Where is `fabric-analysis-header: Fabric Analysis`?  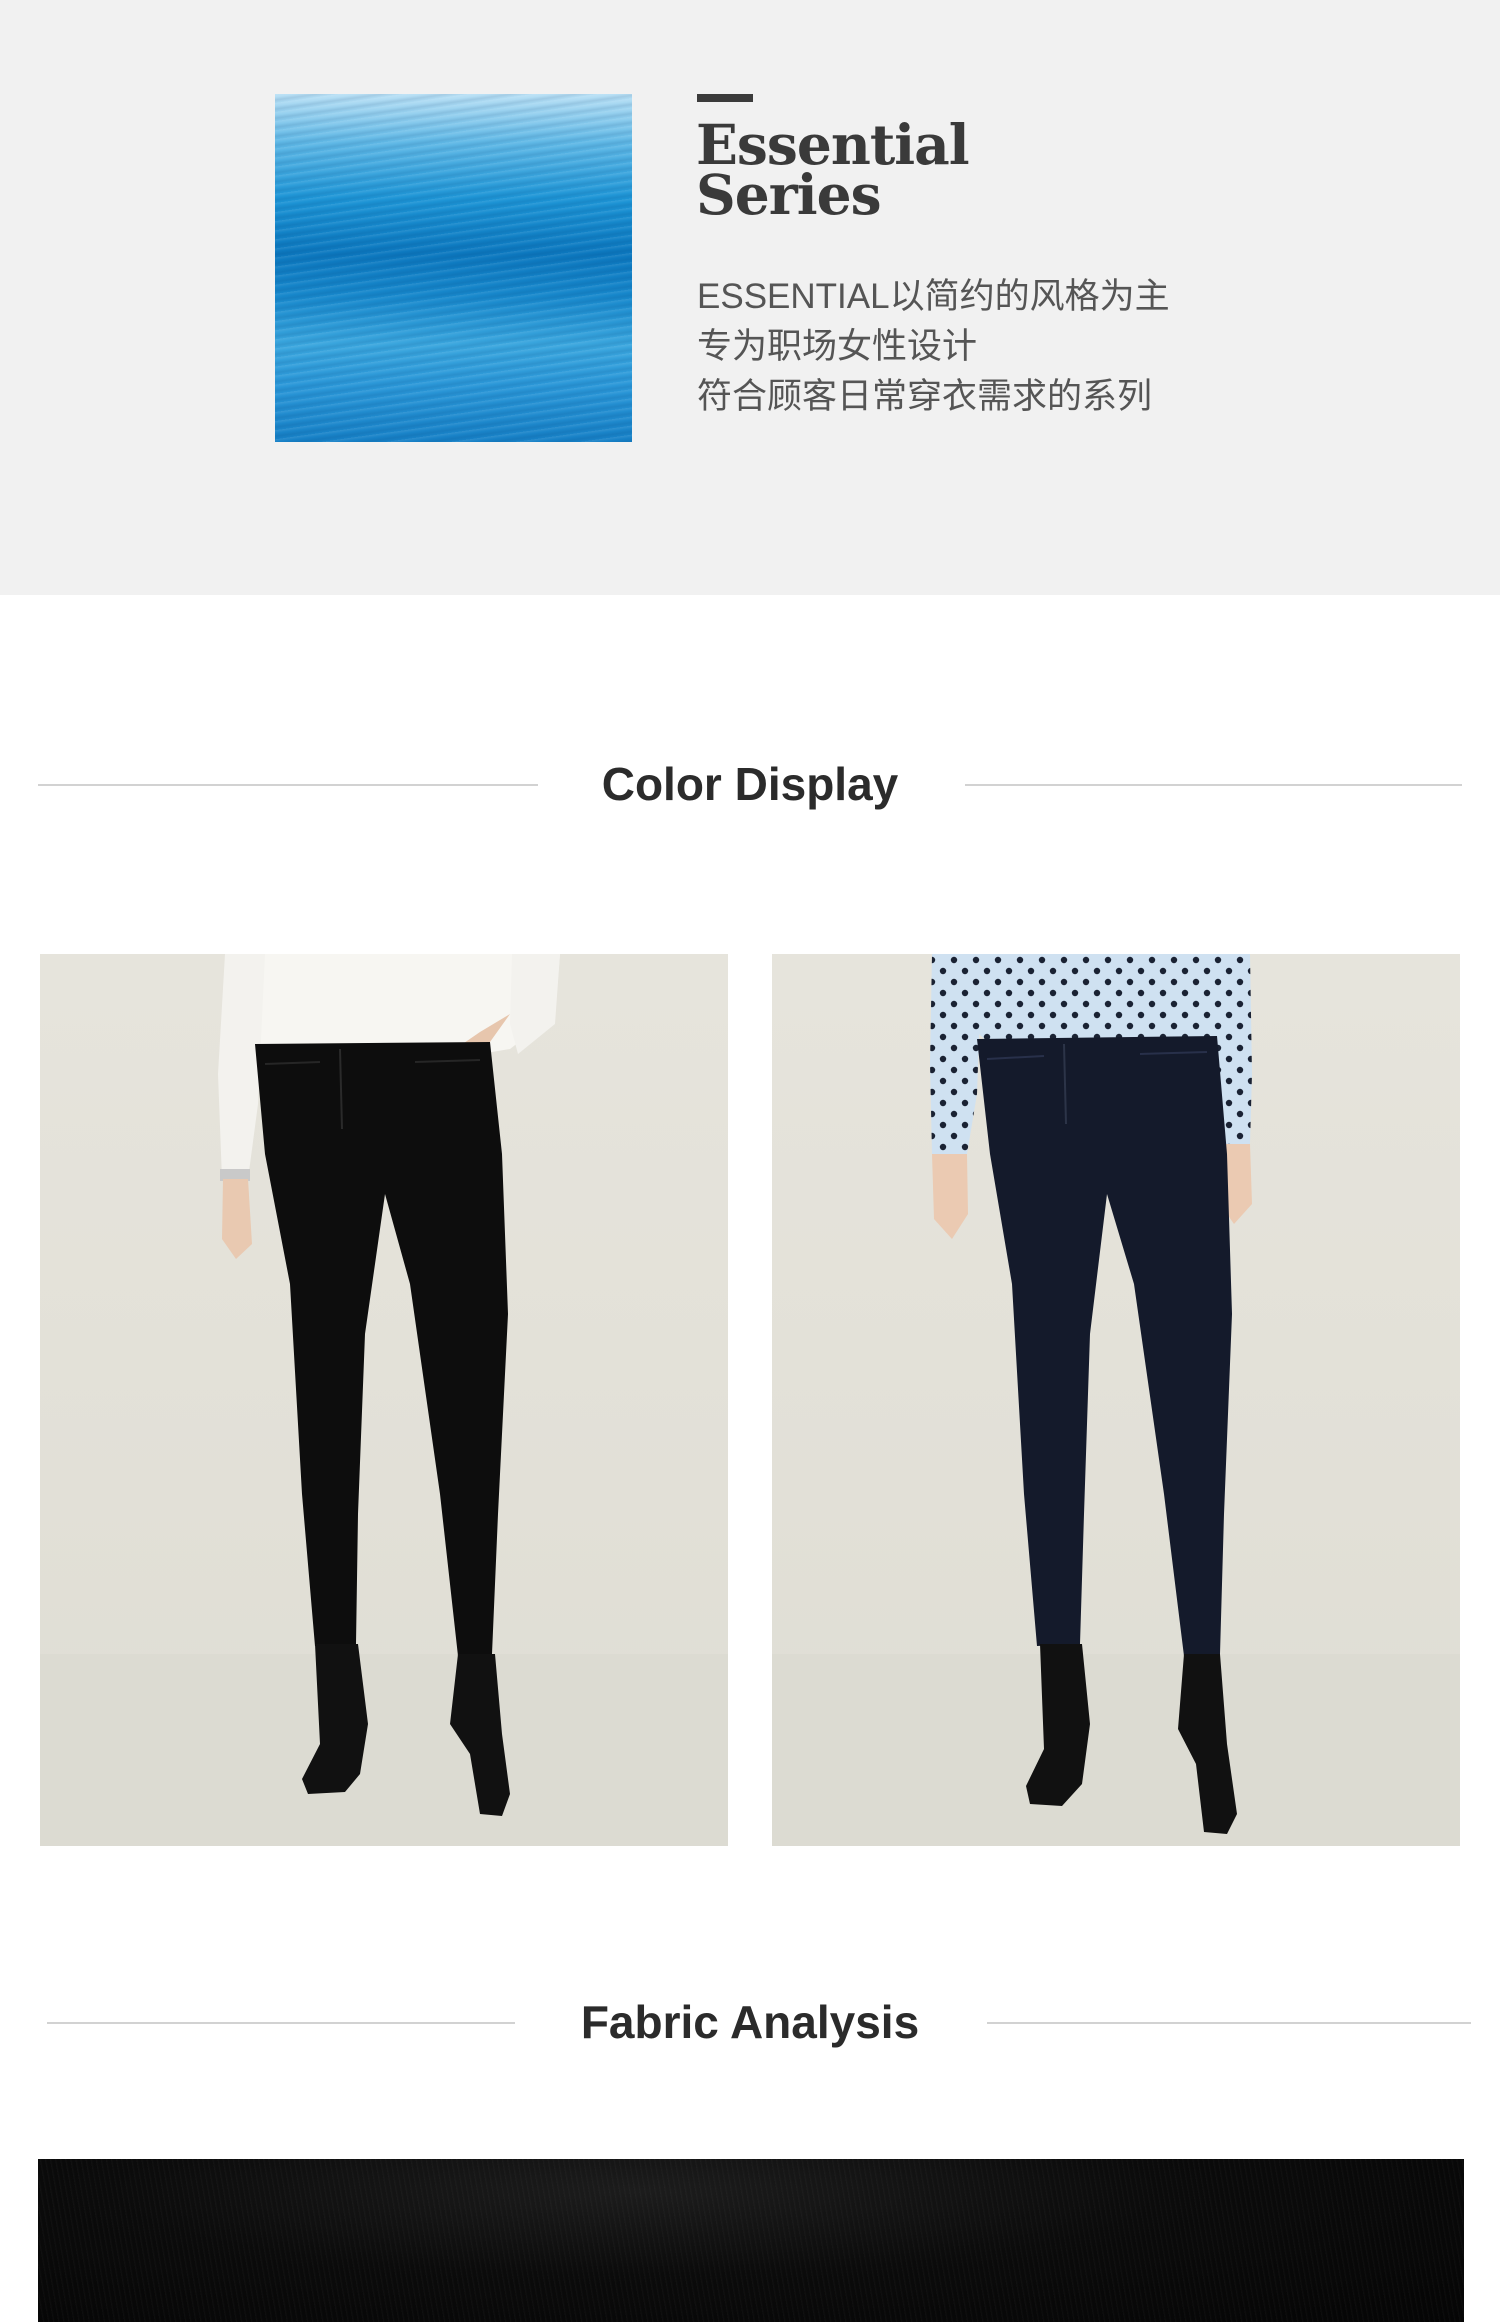 fabric-analysis-header: Fabric Analysis is located at coordinates (750, 2022).